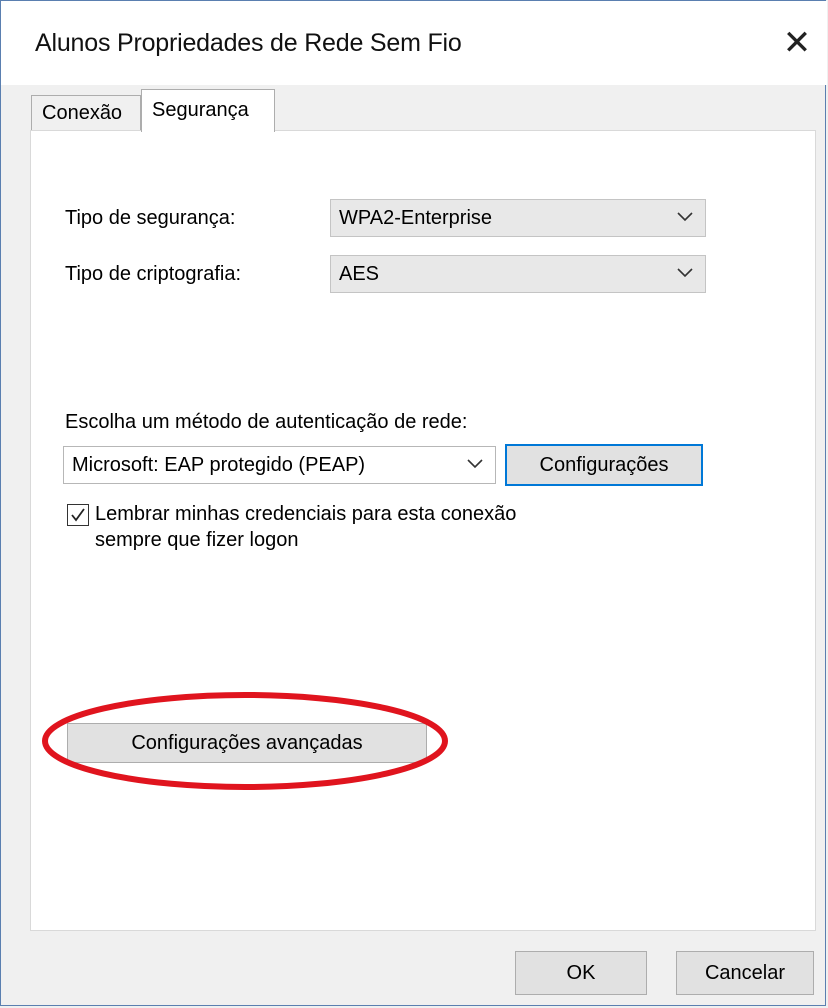  I want to click on tab-conexao: Conexão, so click(86, 113).